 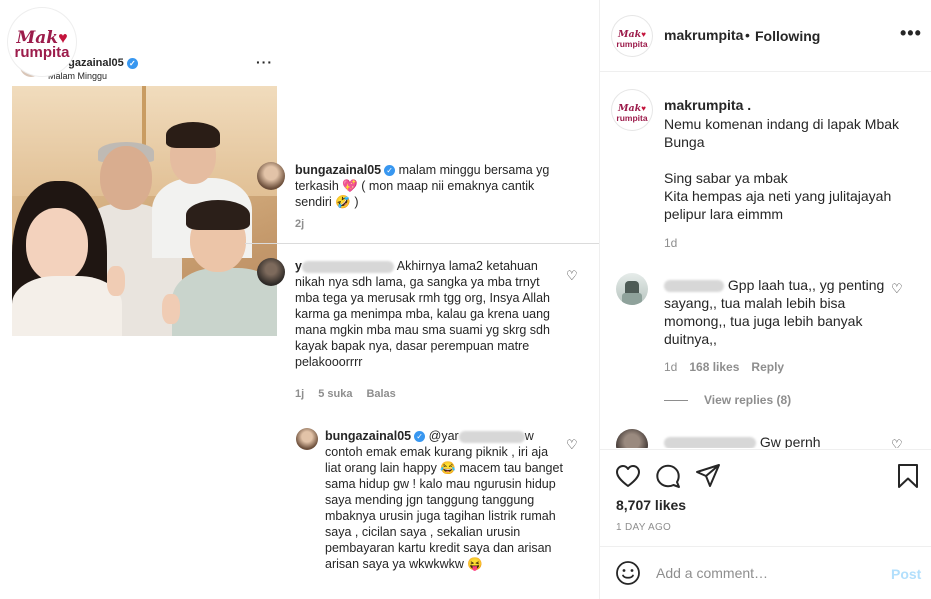 I want to click on view-replies-button: View replies (8), so click(x=727, y=400).